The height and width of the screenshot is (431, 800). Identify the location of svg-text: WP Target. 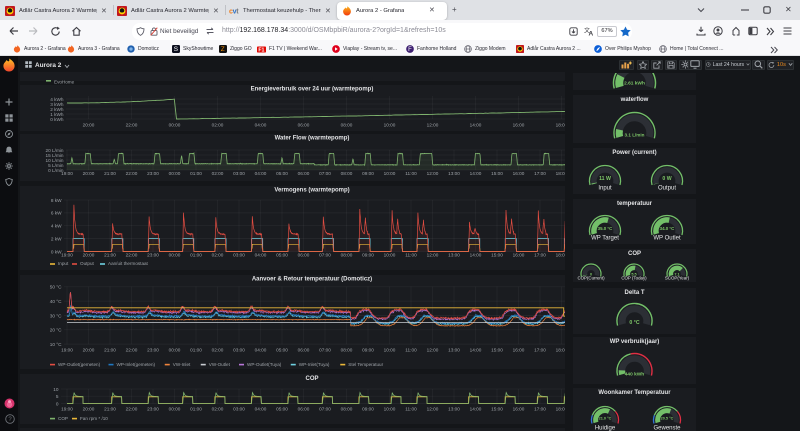
(605, 239).